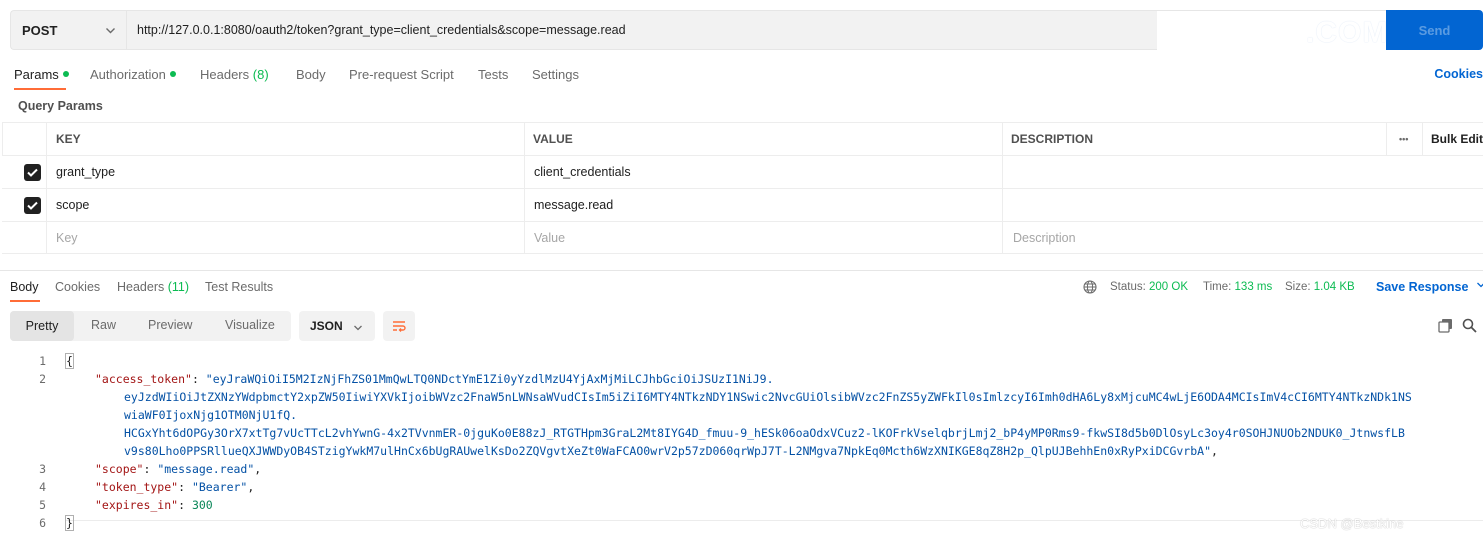  What do you see at coordinates (1347, 32) in the screenshot?
I see `watermark-top: .COM` at bounding box center [1347, 32].